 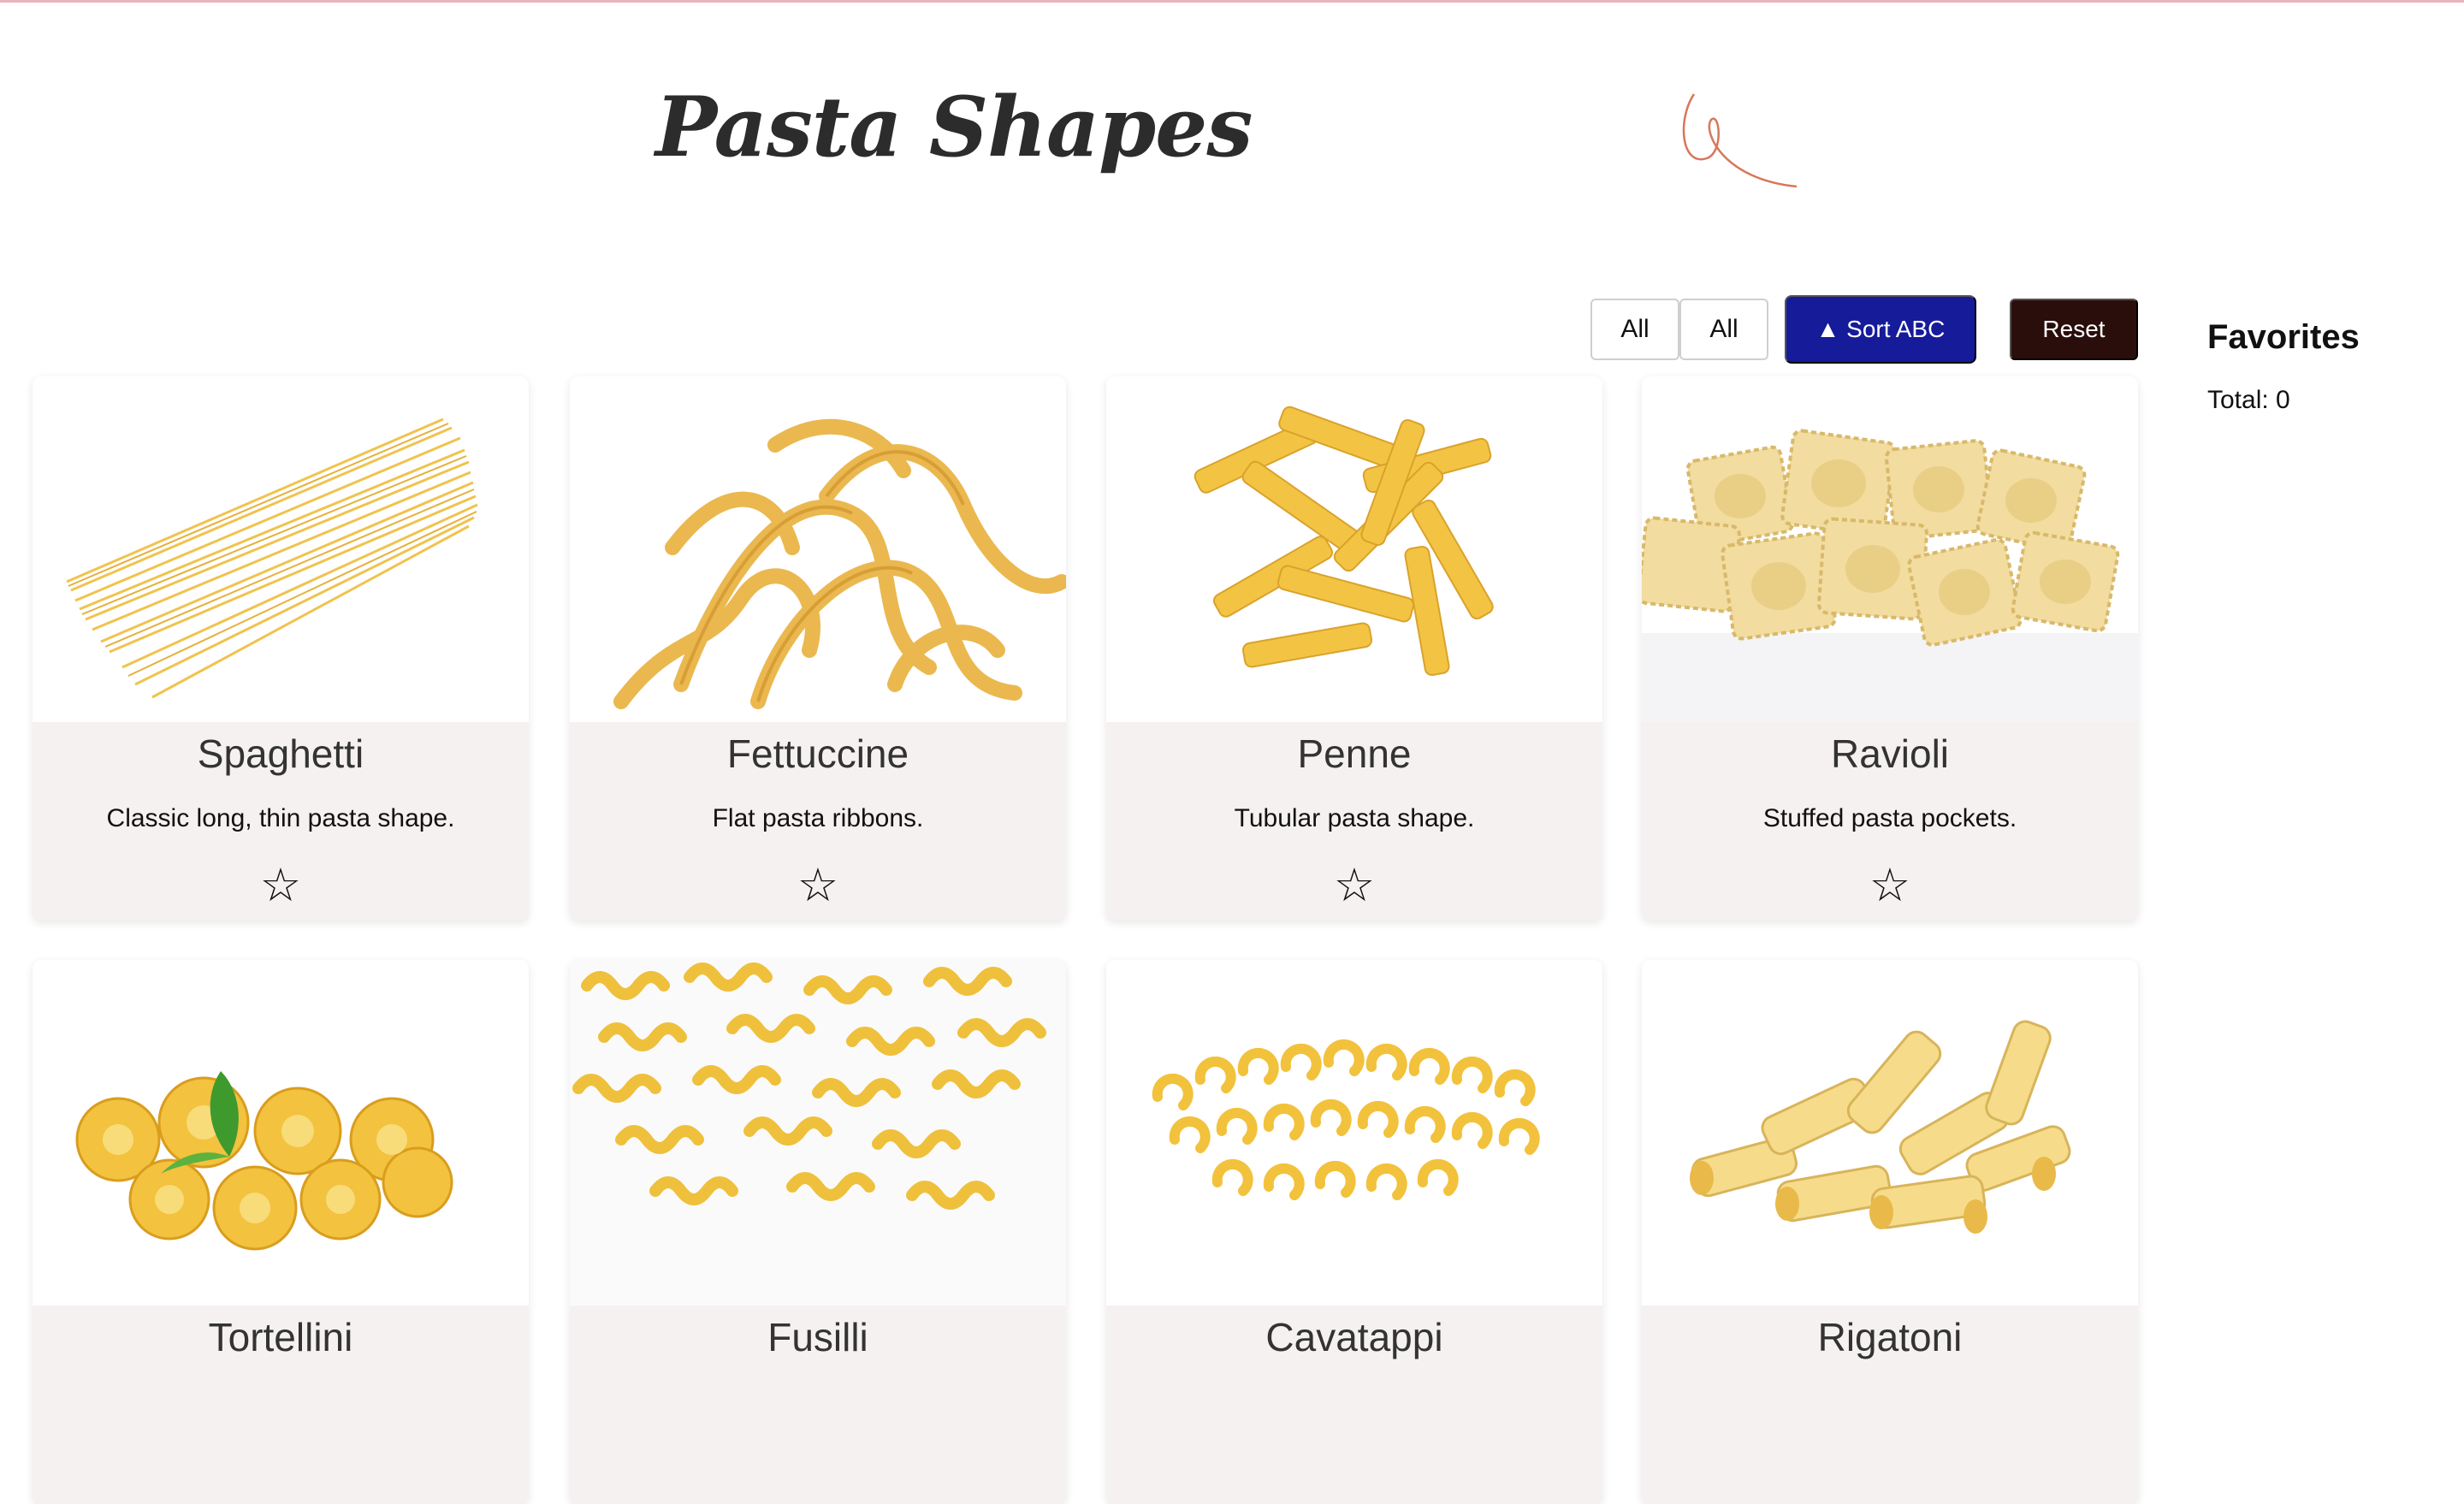 I want to click on ravioli-image, so click(x=1890, y=549).